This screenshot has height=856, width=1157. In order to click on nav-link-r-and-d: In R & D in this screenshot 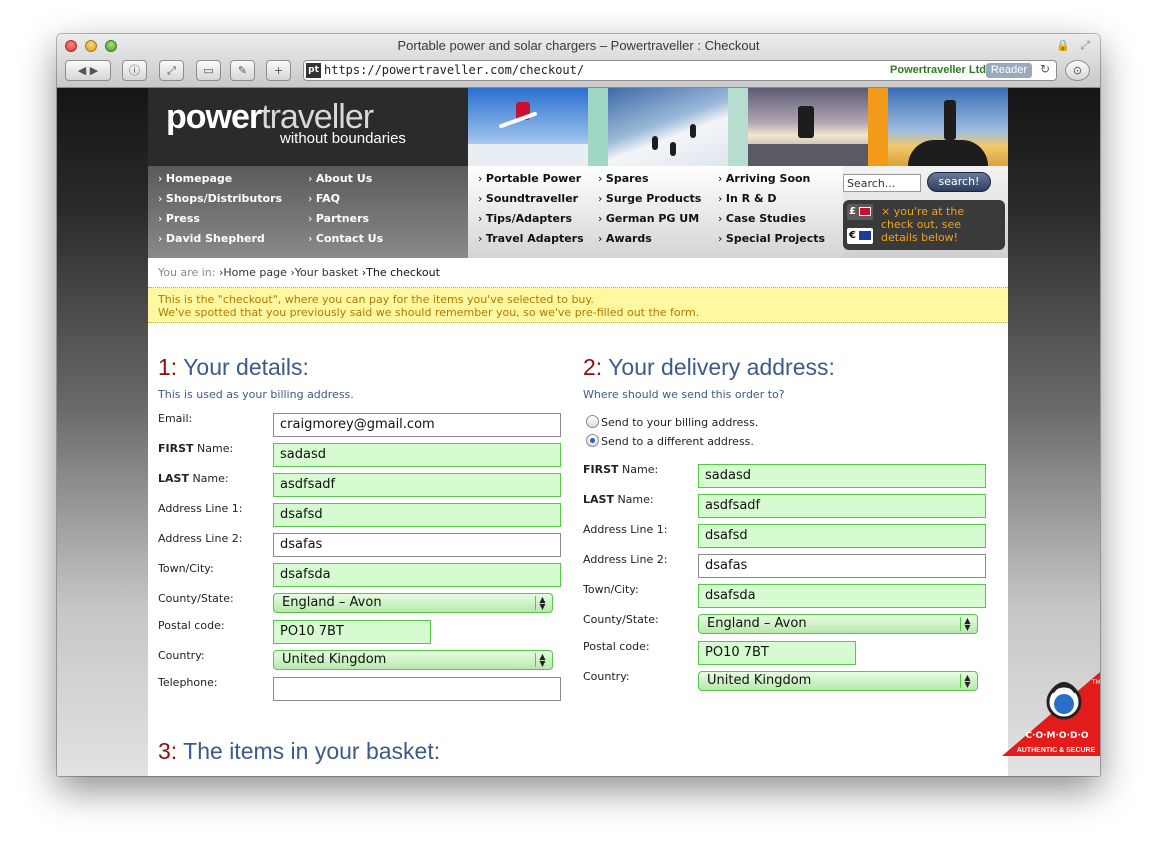, I will do `click(747, 198)`.